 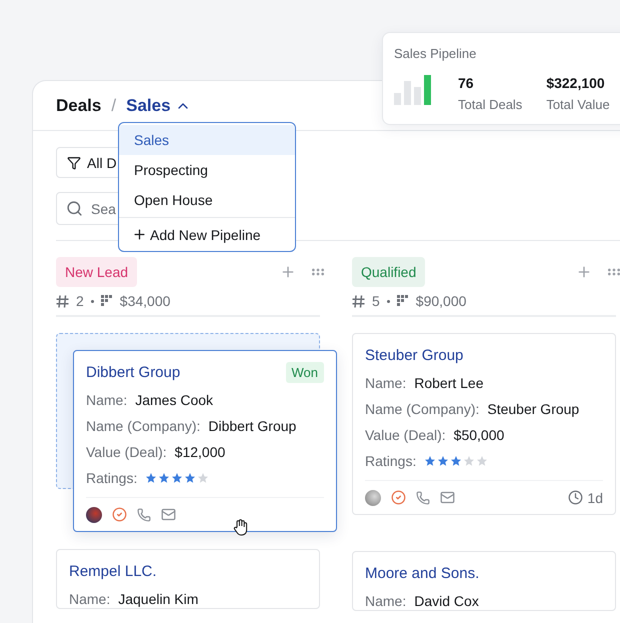 What do you see at coordinates (80, 301) in the screenshot?
I see `deal-count: 2` at bounding box center [80, 301].